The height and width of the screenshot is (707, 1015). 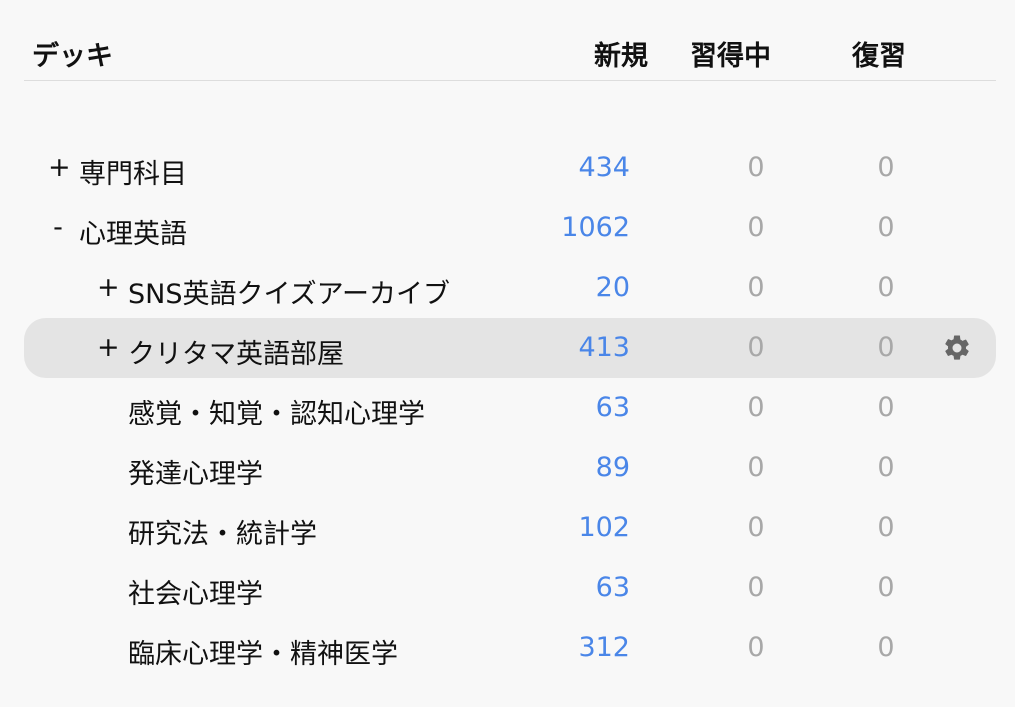 I want to click on deck-name: 研究法・統計学, so click(x=222, y=531).